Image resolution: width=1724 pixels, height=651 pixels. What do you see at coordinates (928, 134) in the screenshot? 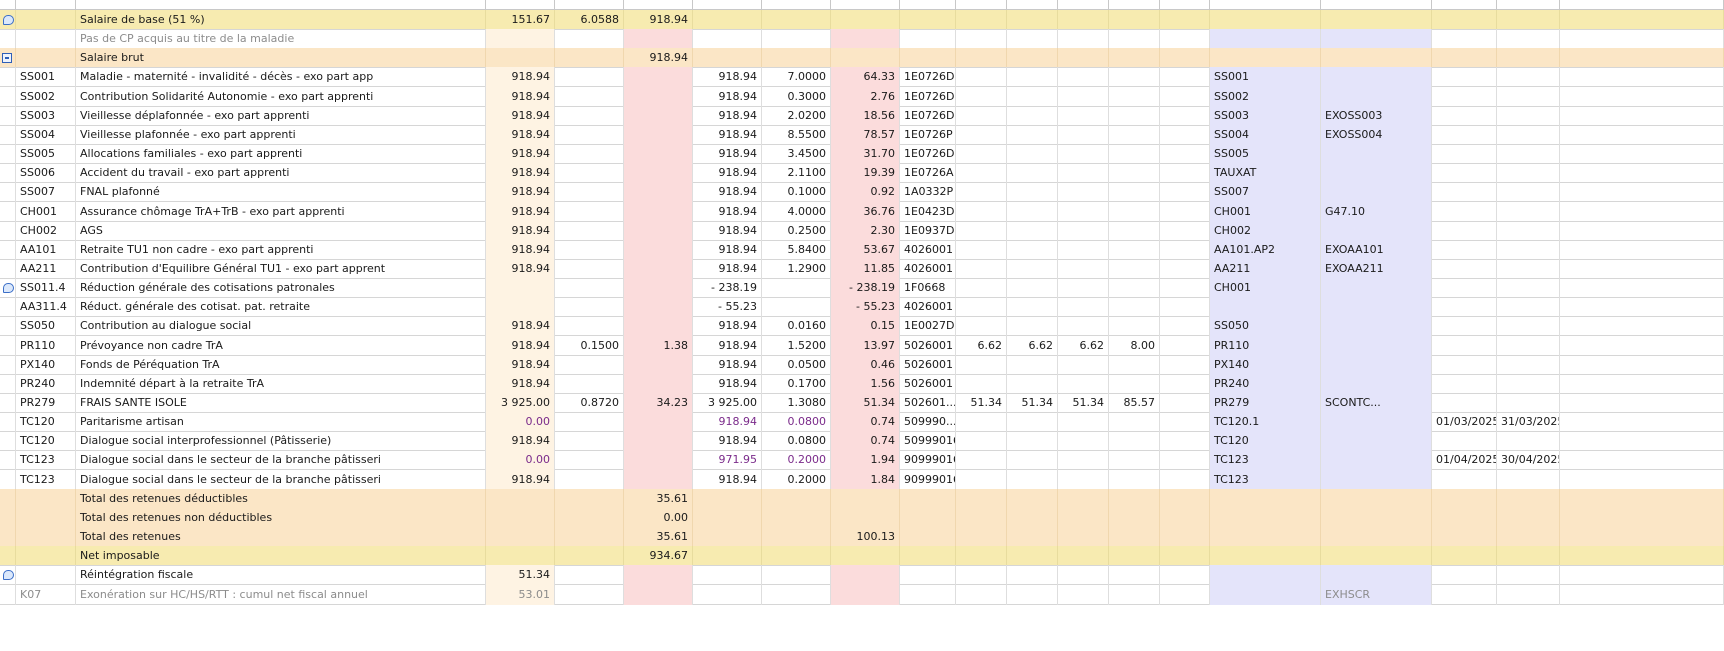
I see `cell-compte: 1E0726P` at bounding box center [928, 134].